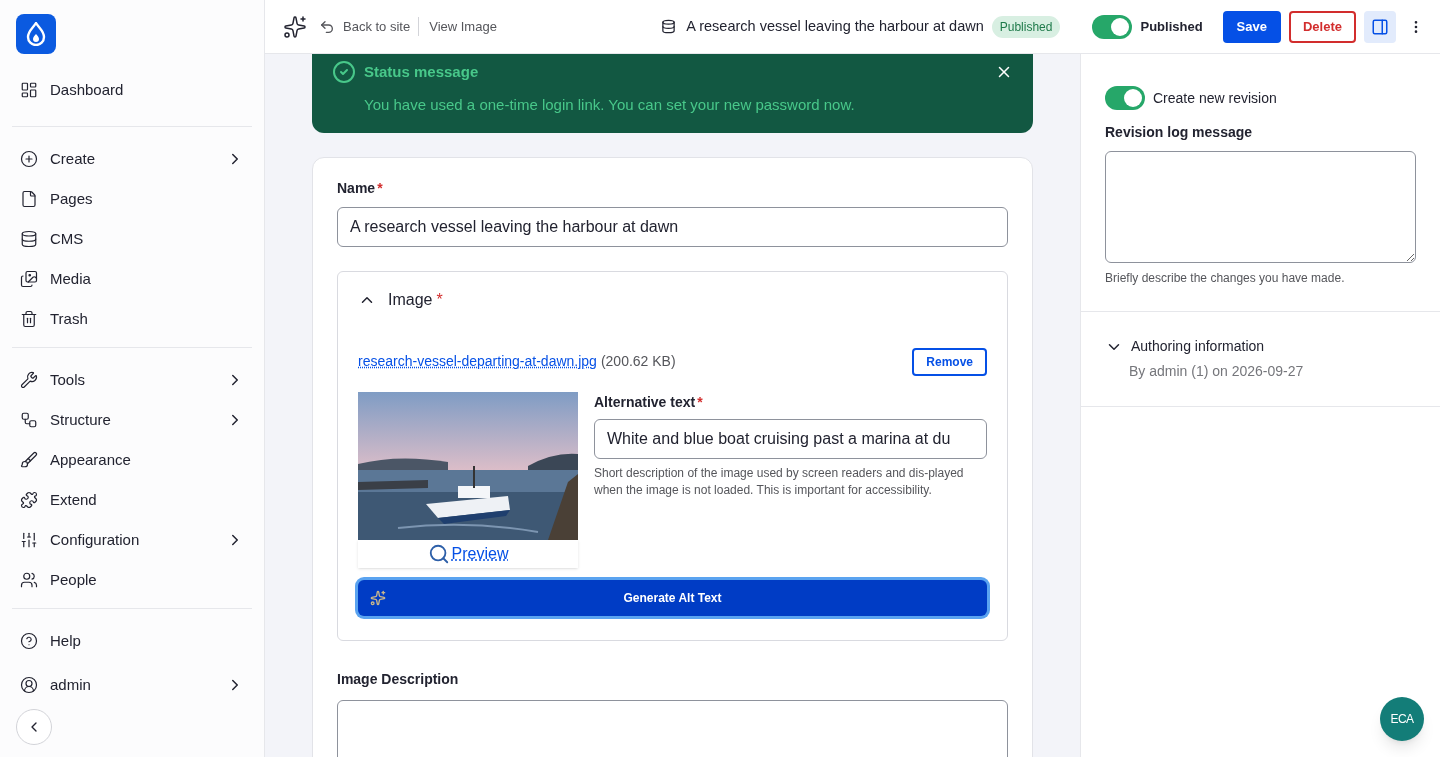 This screenshot has height=757, width=1440. I want to click on view-image-link: View Image, so click(458, 26).